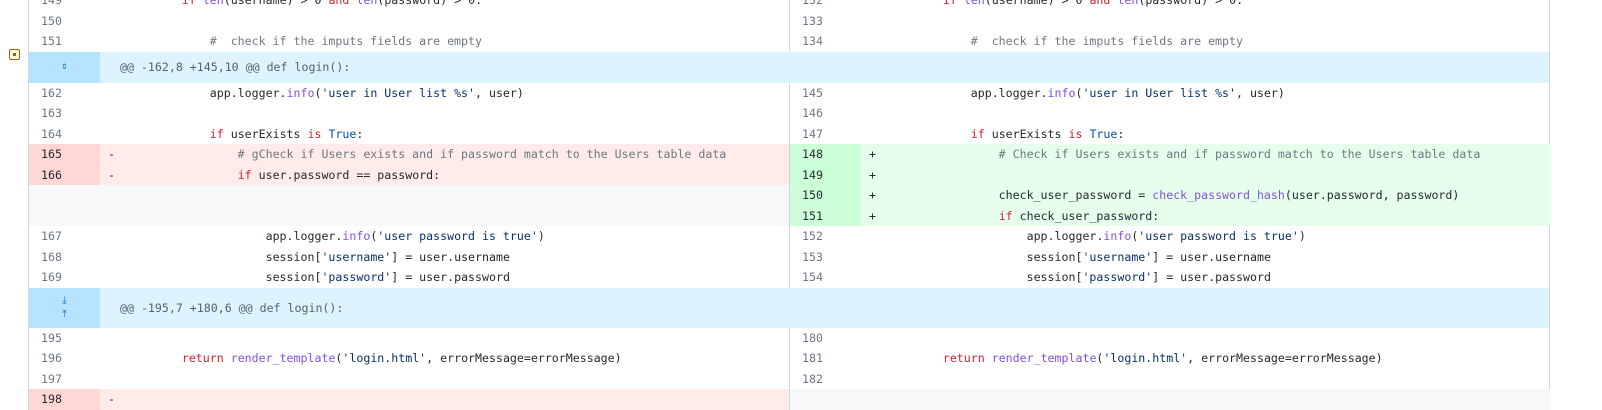 The width and height of the screenshot is (1602, 410). What do you see at coordinates (825, 236) in the screenshot?
I see `line-number-right: 152` at bounding box center [825, 236].